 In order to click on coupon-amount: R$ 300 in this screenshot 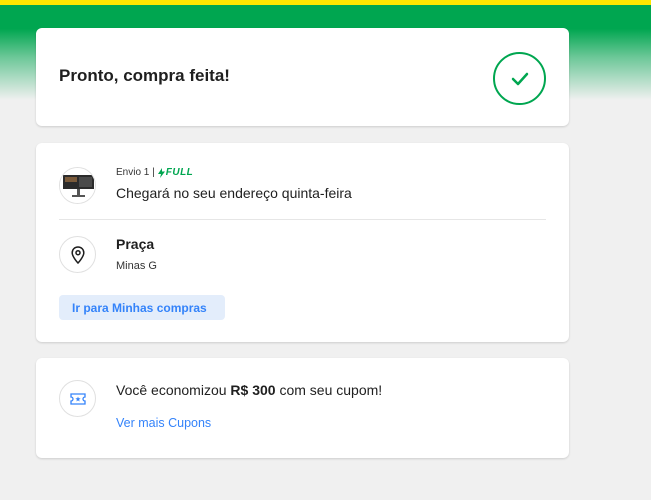, I will do `click(253, 390)`.